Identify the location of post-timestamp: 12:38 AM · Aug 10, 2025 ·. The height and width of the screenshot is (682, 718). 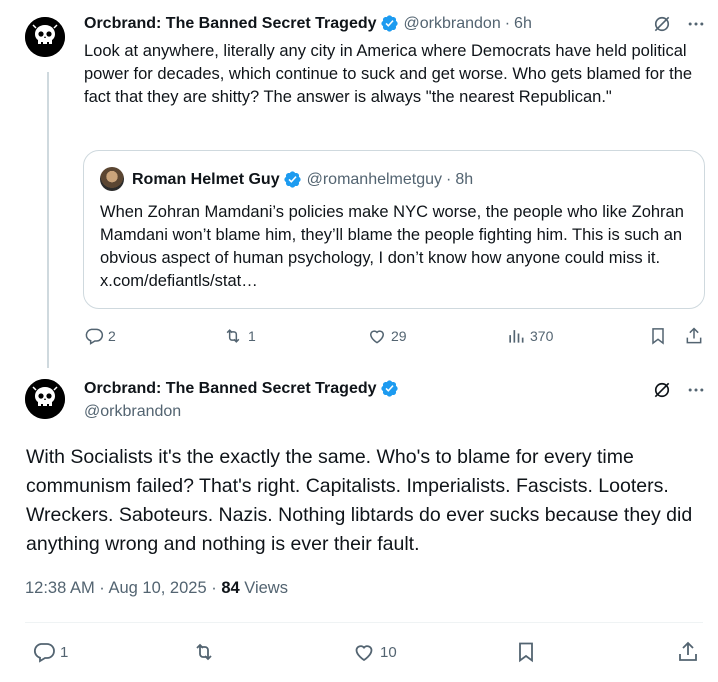
(123, 588).